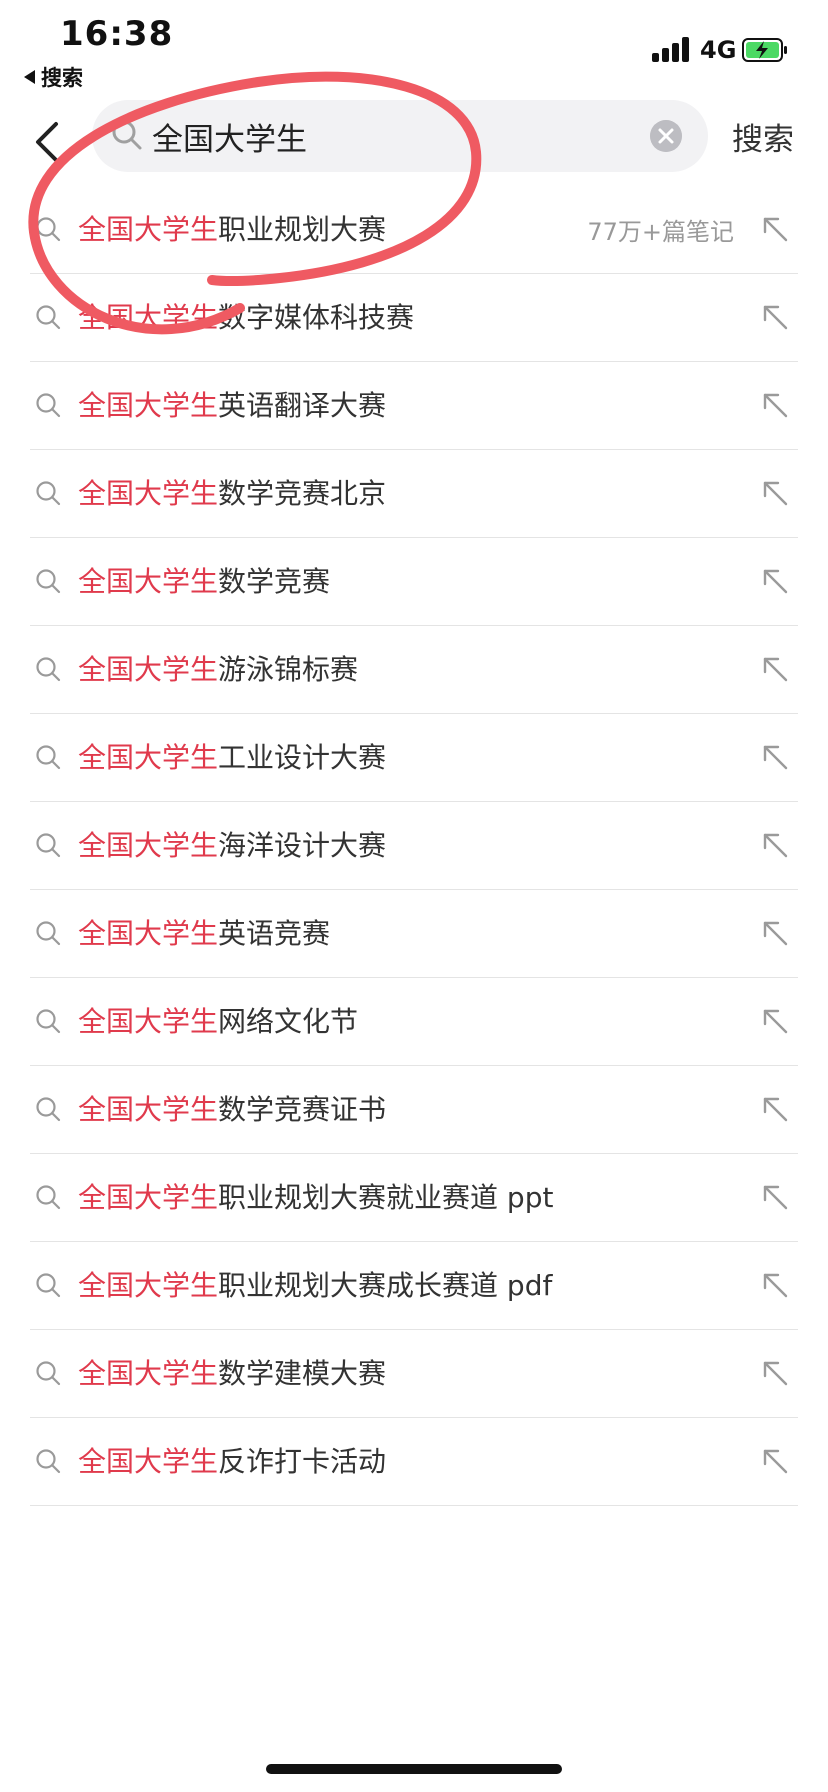 Image resolution: width=828 pixels, height=1792 pixels. I want to click on suggestion-rest: 数字媒体科技赛, so click(316, 317).